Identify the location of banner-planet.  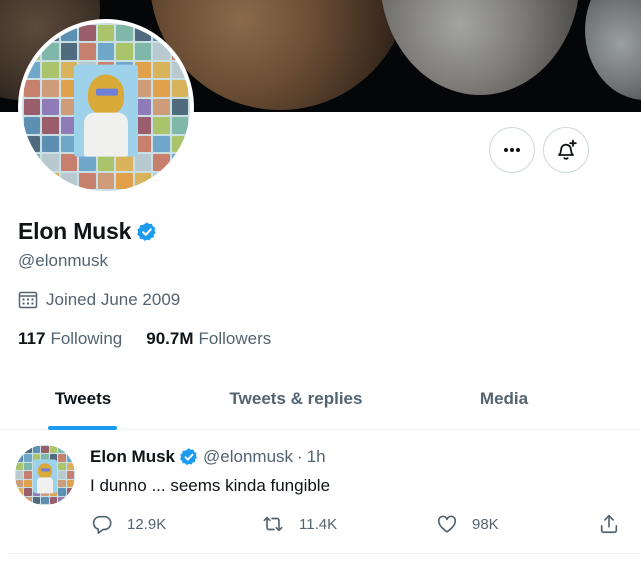
(480, 47).